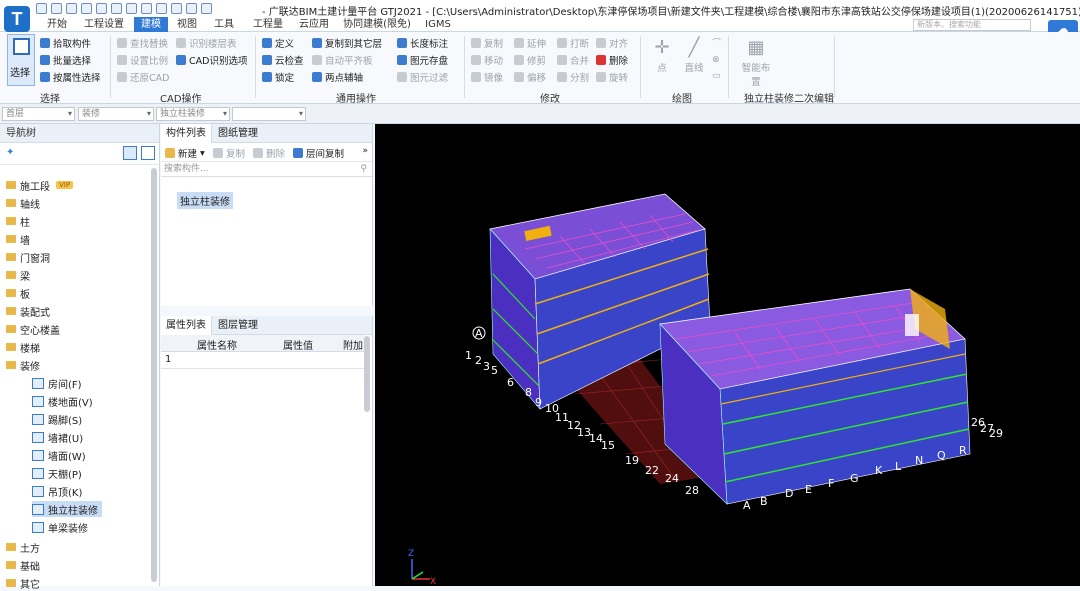 Image resolution: width=1080 pixels, height=591 pixels. I want to click on list-view-icon, so click(130, 153).